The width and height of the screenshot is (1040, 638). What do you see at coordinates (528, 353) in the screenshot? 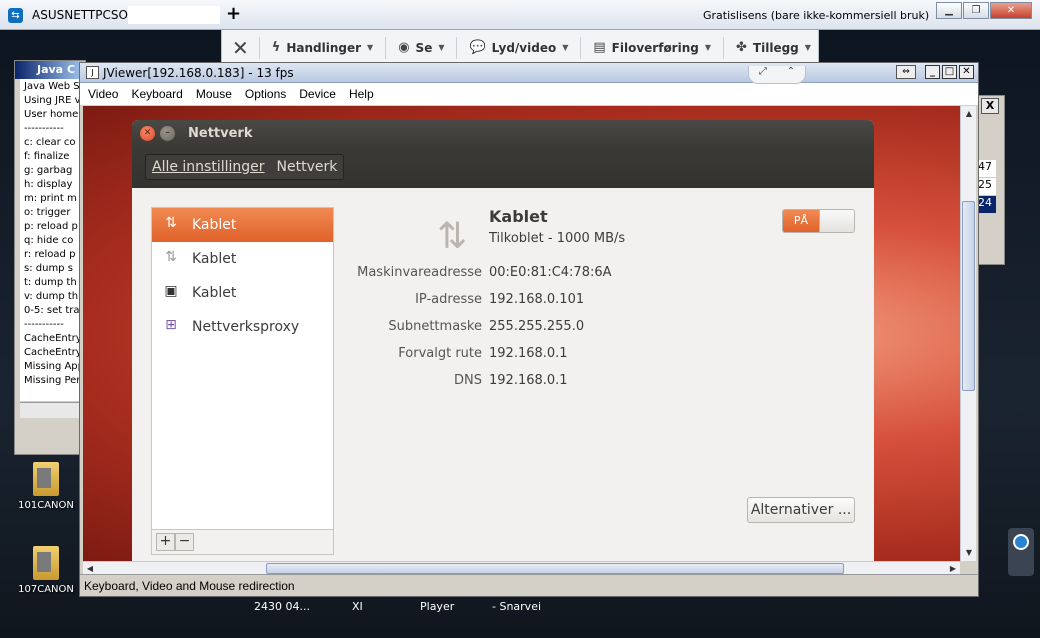
I see `detail-value: 192.168.0.1` at bounding box center [528, 353].